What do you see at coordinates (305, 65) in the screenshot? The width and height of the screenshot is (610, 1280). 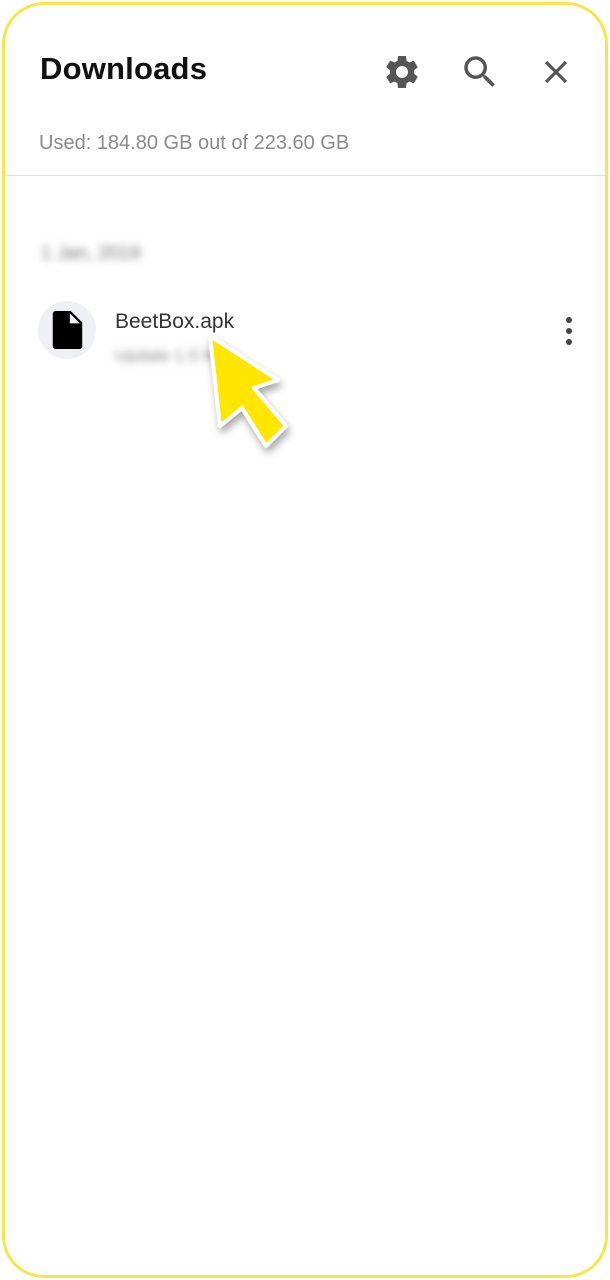 I see `app-header: Downloads` at bounding box center [305, 65].